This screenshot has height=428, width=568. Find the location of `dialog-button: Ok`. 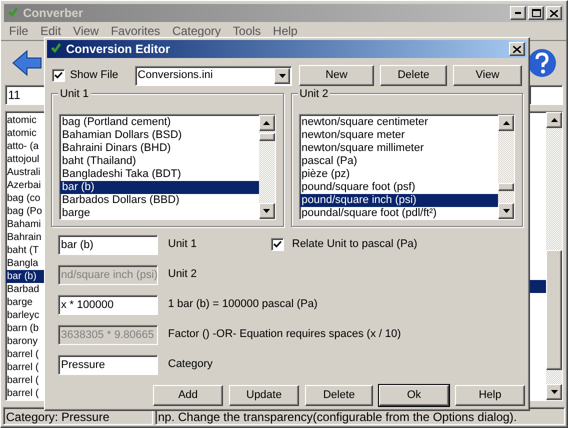

dialog-button: Ok is located at coordinates (414, 395).